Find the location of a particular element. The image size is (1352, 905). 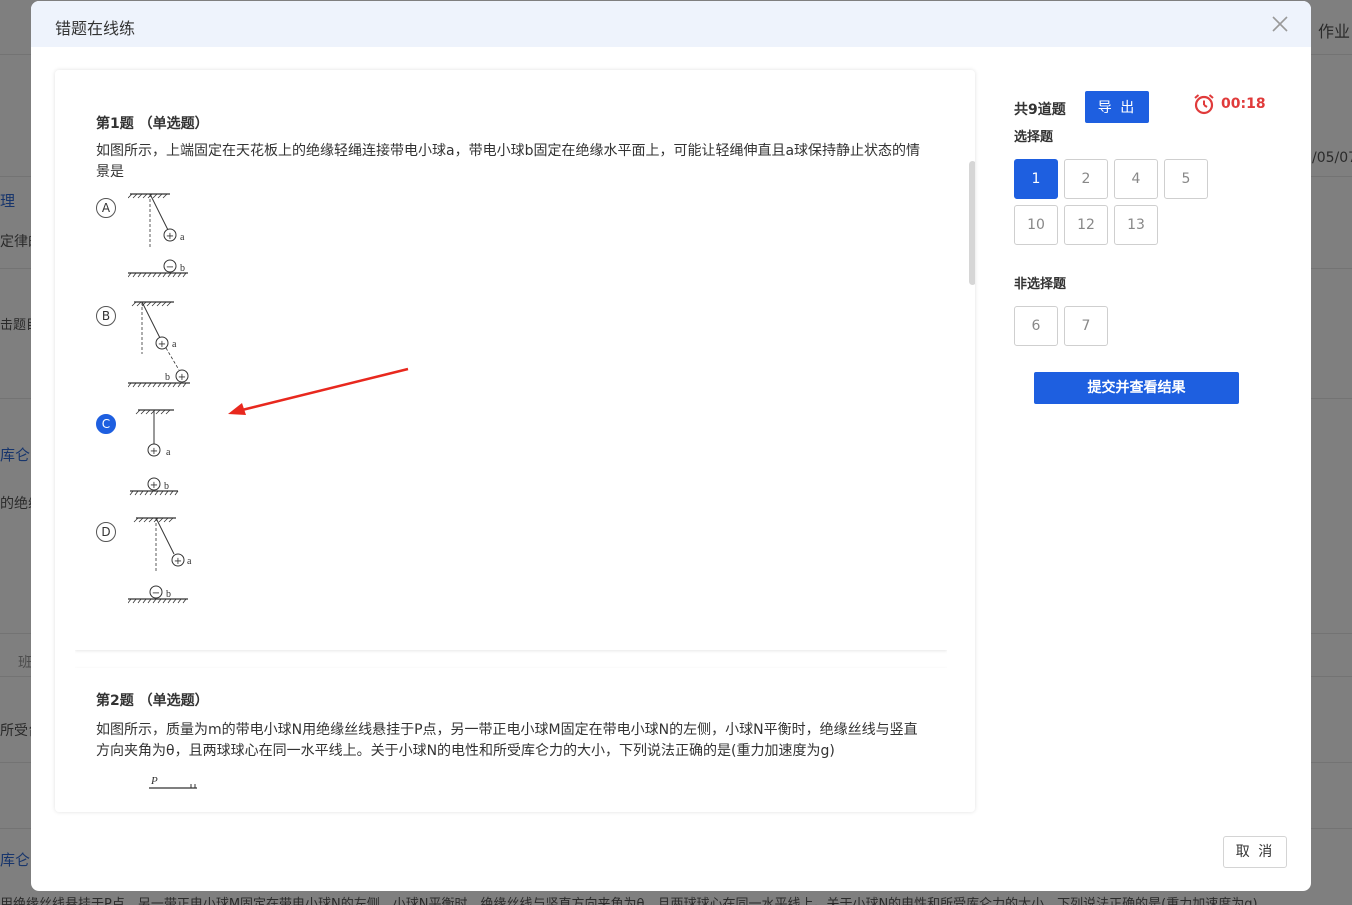

modal-title: 错题在线练 is located at coordinates (95, 28).